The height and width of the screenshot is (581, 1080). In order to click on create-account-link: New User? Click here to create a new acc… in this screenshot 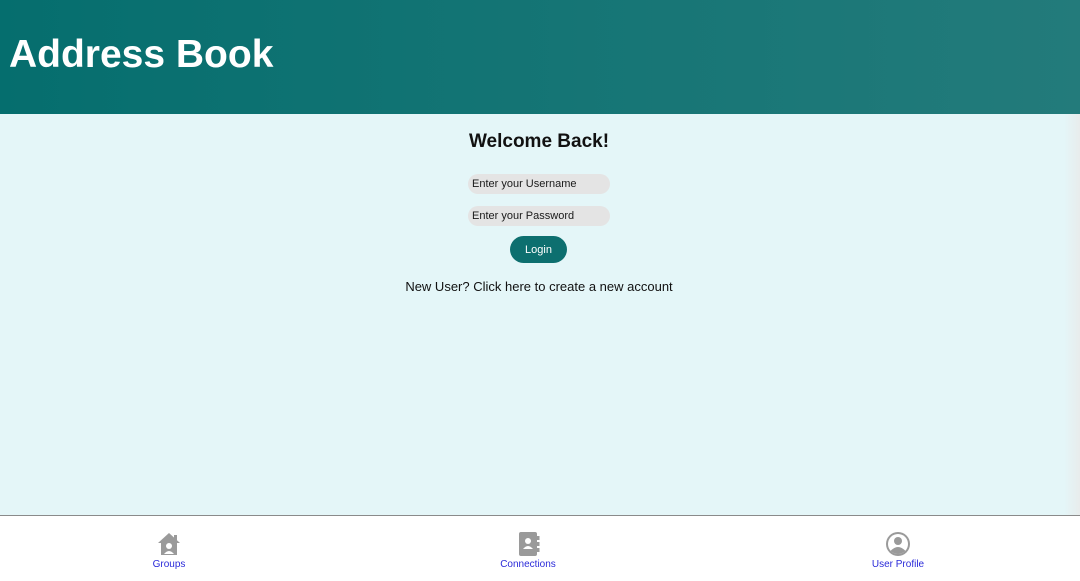, I will do `click(538, 286)`.